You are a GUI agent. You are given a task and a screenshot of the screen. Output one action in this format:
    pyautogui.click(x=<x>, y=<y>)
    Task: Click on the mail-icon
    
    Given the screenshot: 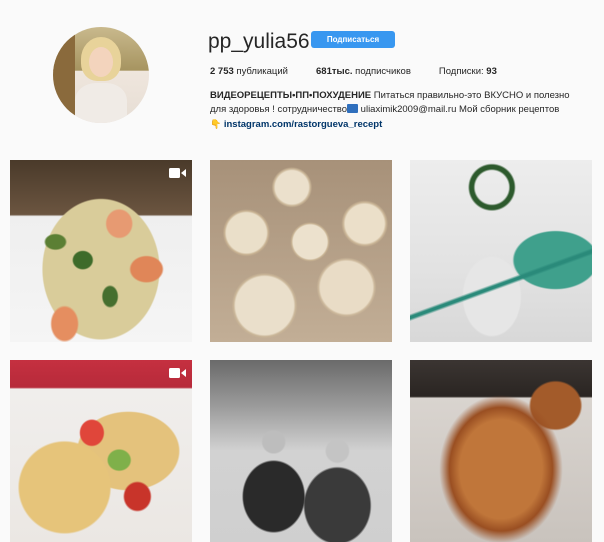 What is the action you would take?
    pyautogui.click(x=353, y=108)
    